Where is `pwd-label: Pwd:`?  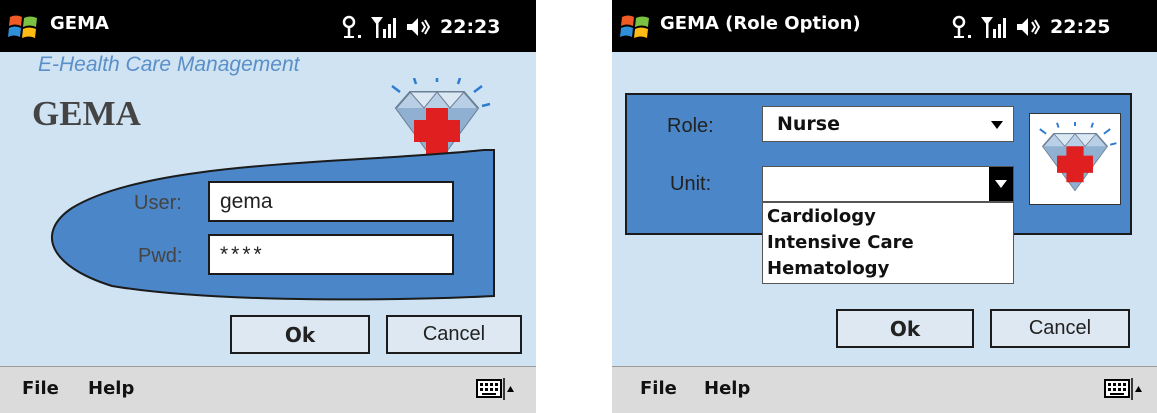
pwd-label: Pwd: is located at coordinates (160, 256).